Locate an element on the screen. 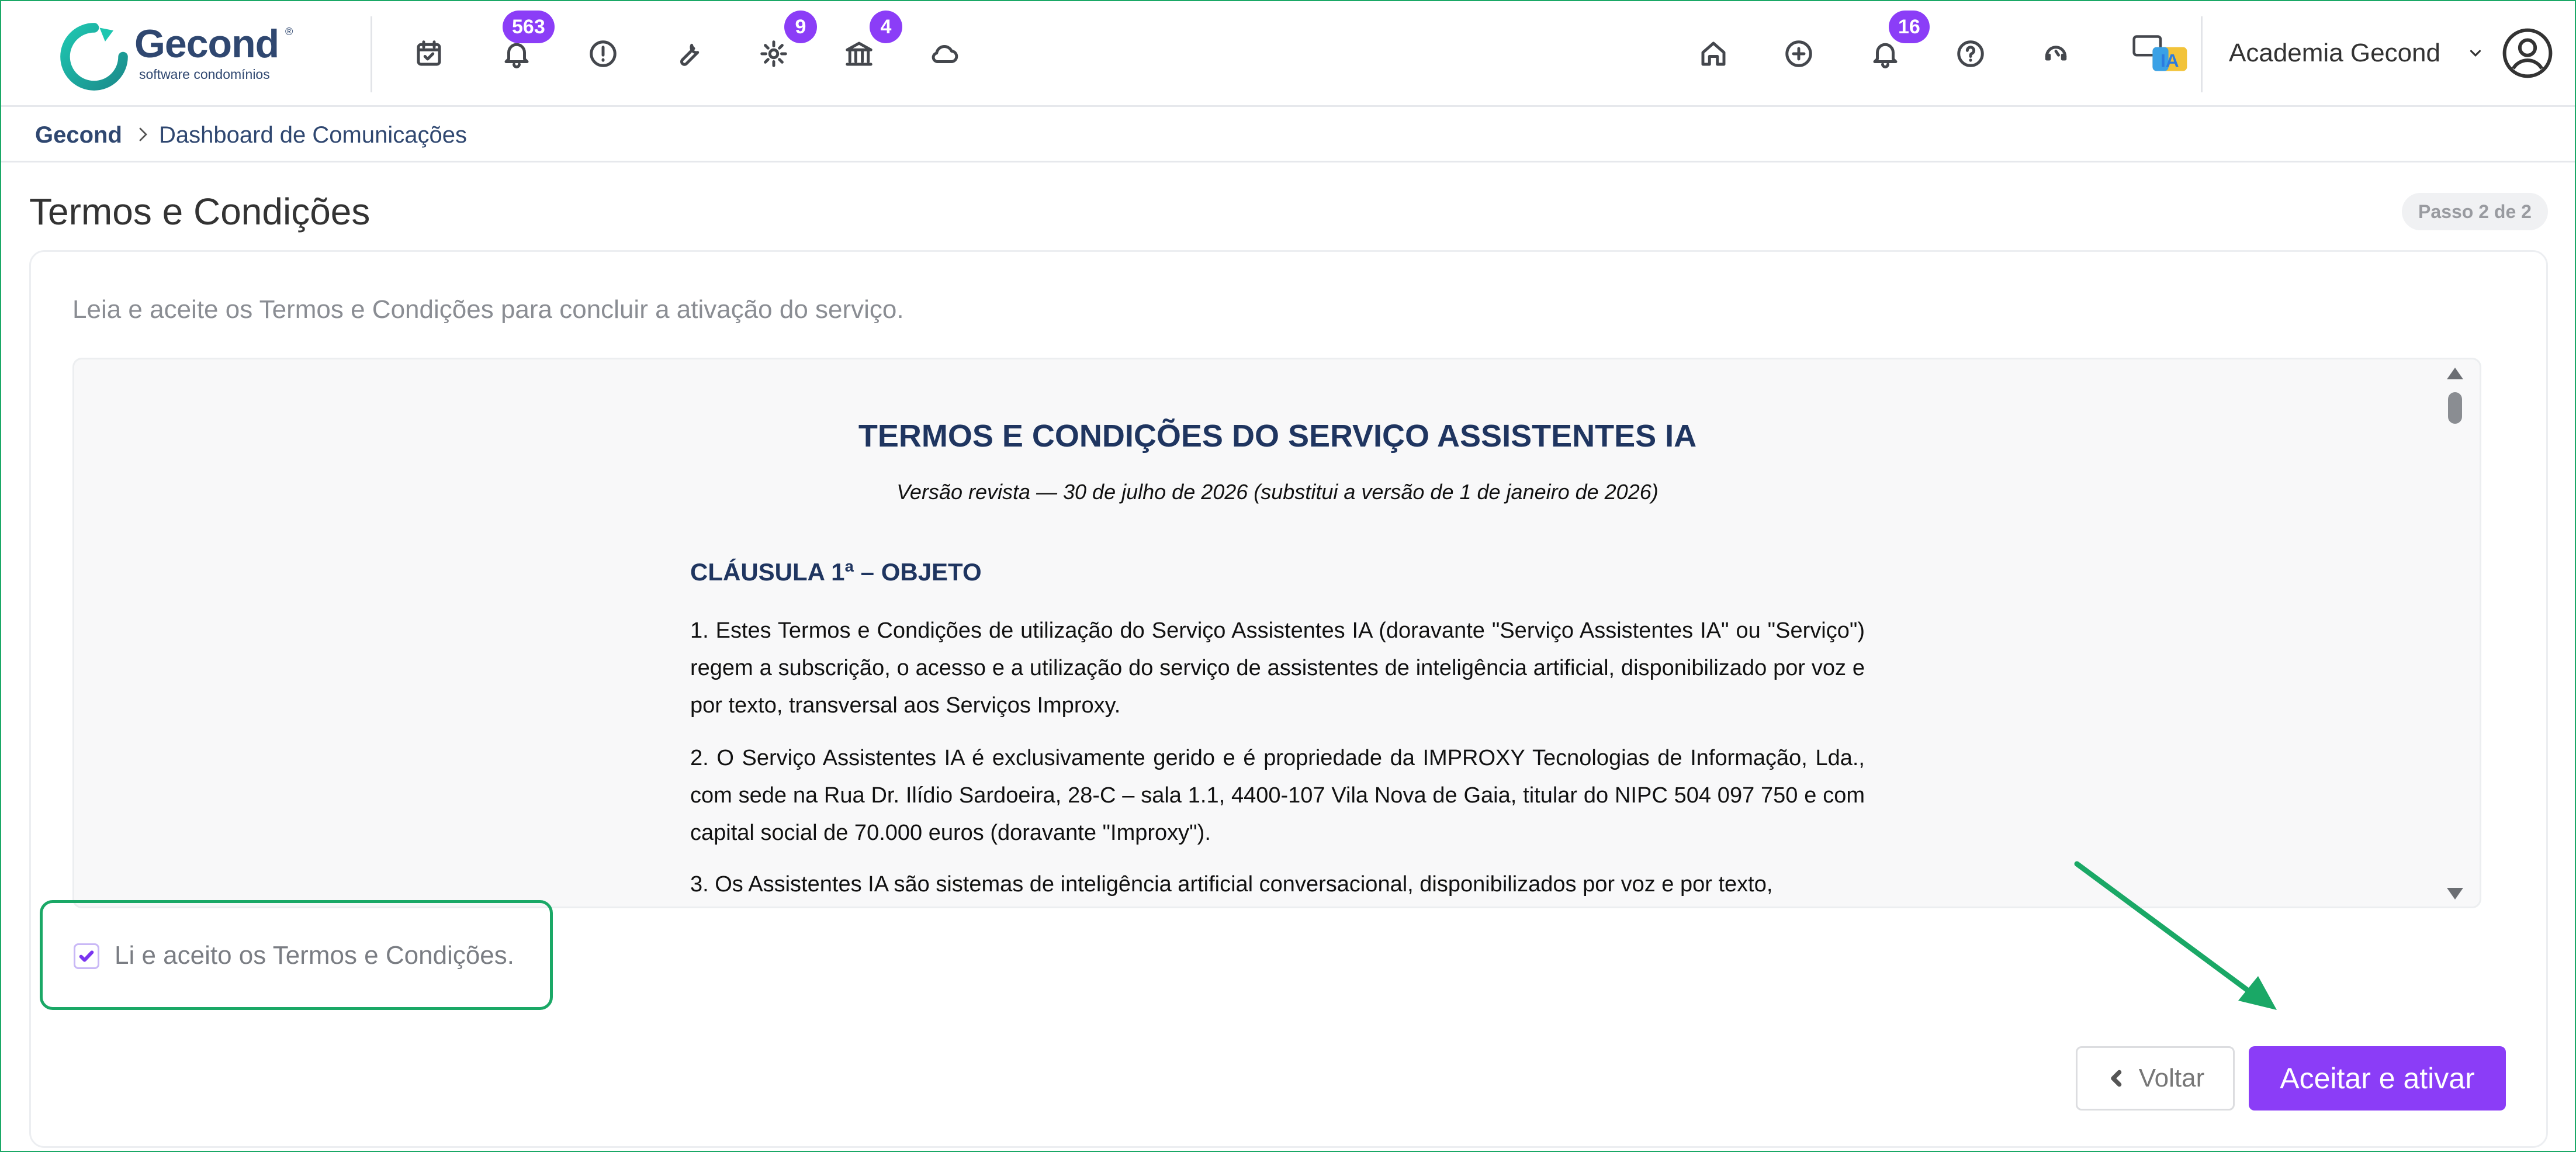  gecond-logo: Gecond ® software condomínios is located at coordinates (183, 55).